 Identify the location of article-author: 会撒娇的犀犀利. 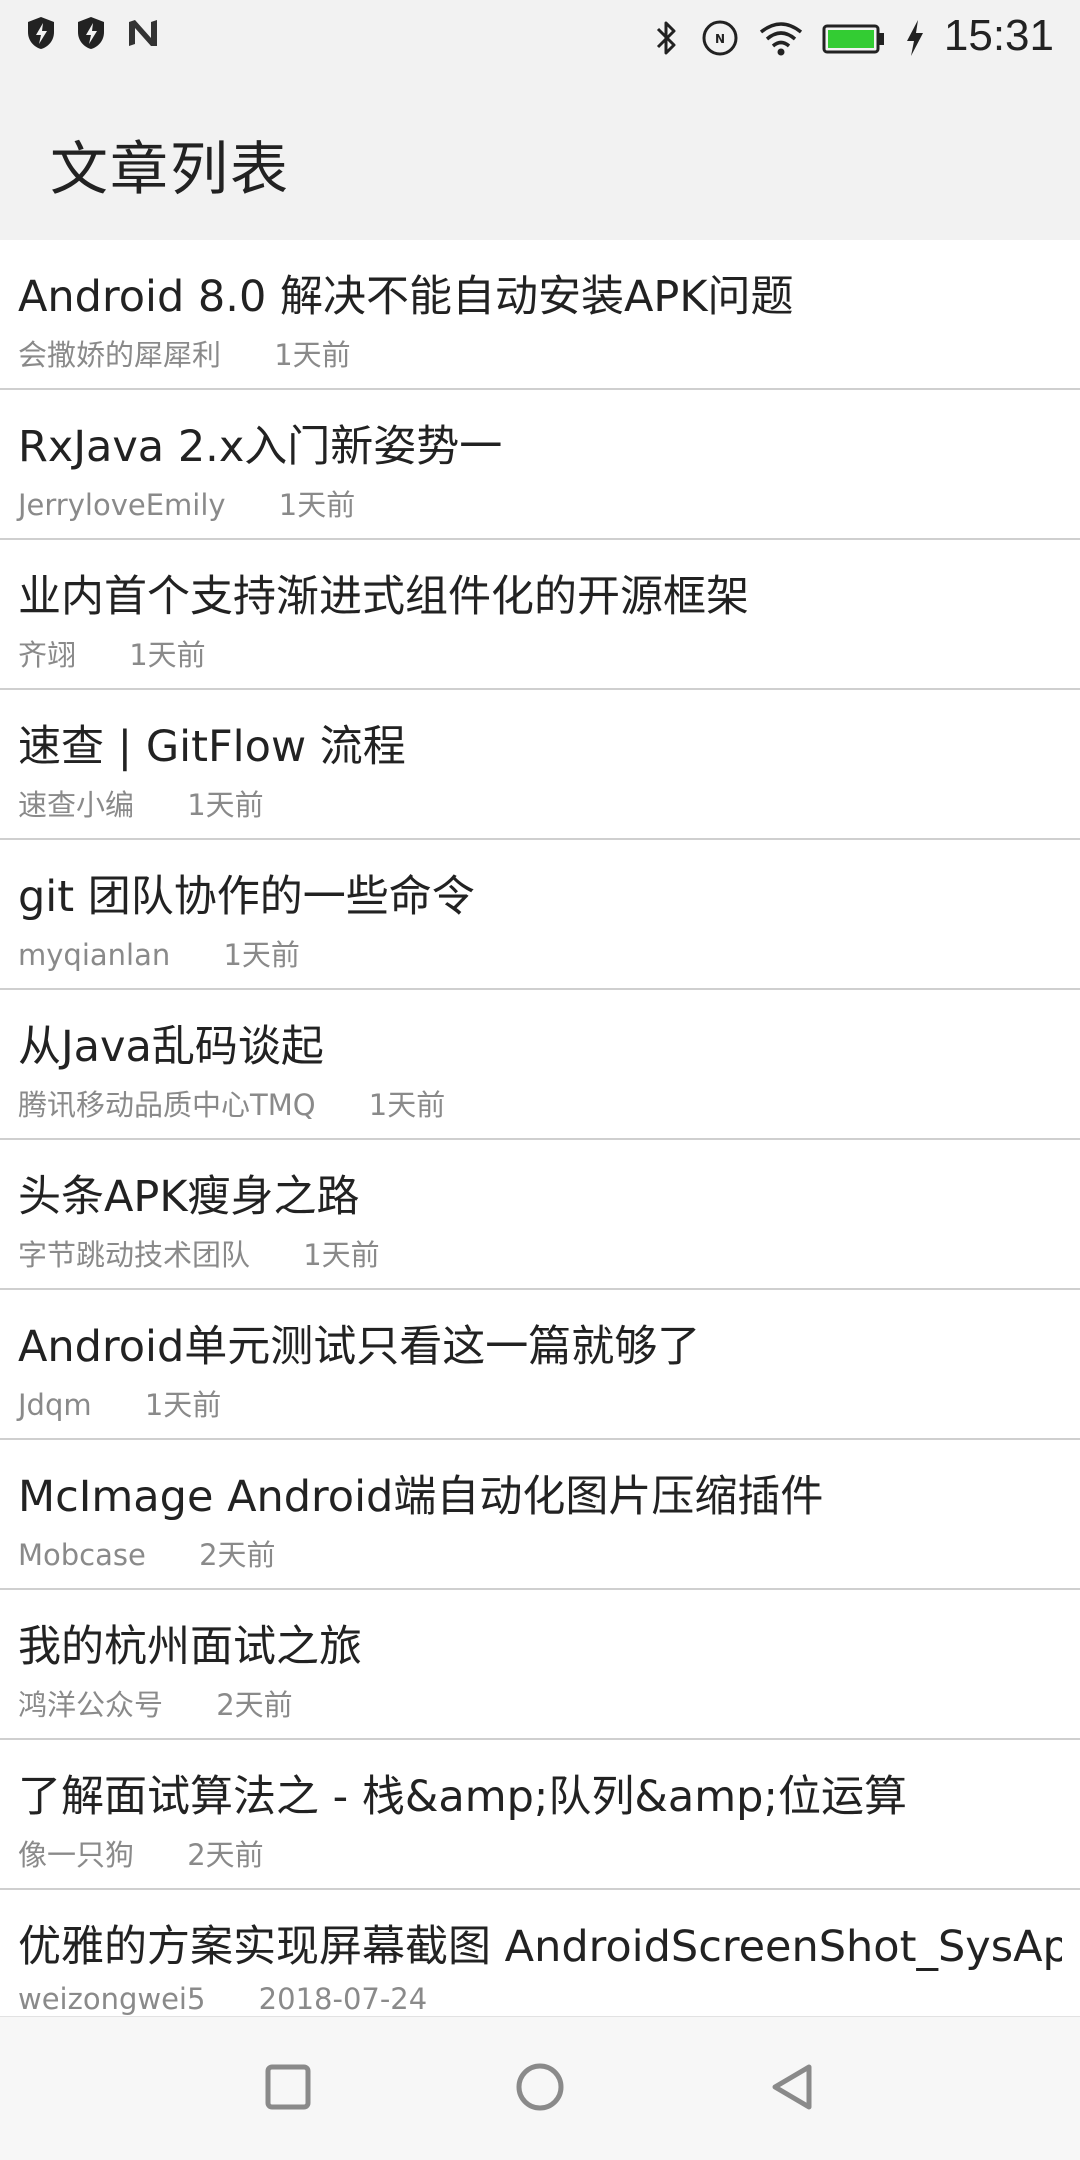
(120, 355).